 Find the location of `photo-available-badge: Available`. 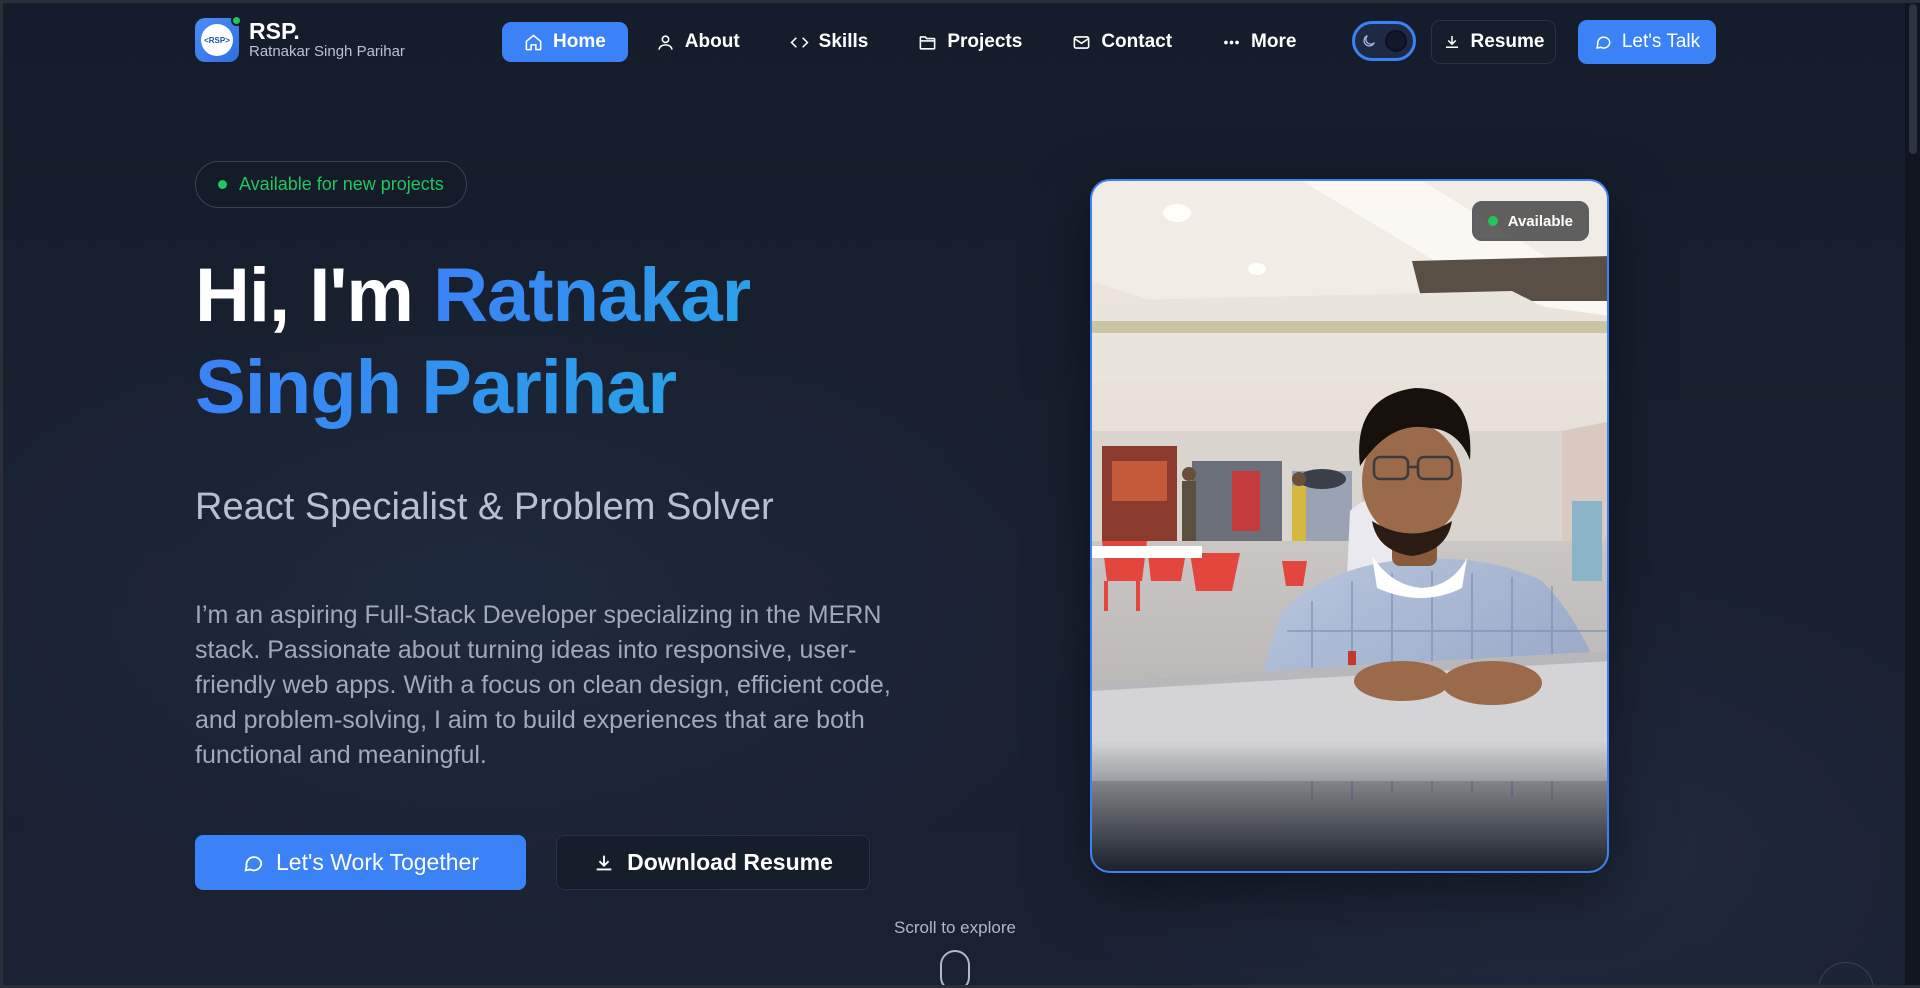

photo-available-badge: Available is located at coordinates (1530, 221).